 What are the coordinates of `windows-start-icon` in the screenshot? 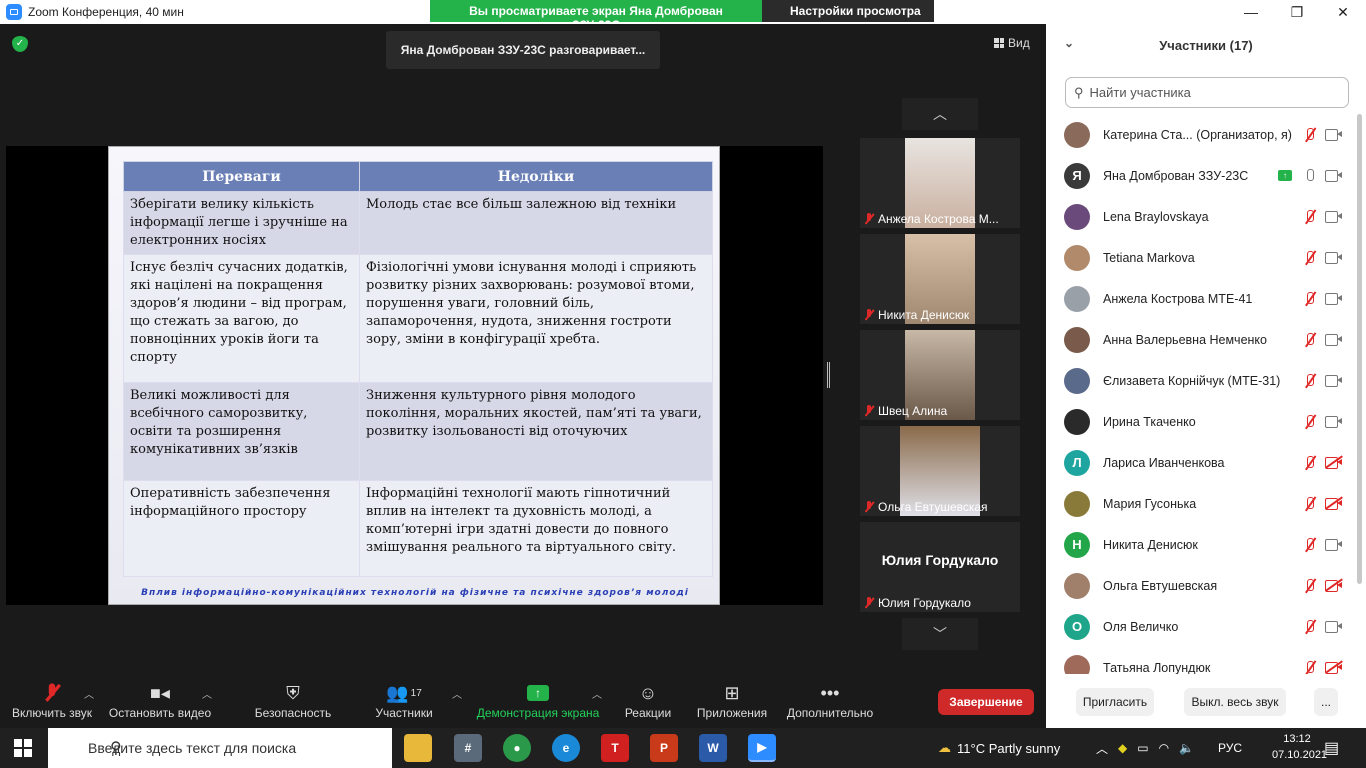 It's located at (23, 748).